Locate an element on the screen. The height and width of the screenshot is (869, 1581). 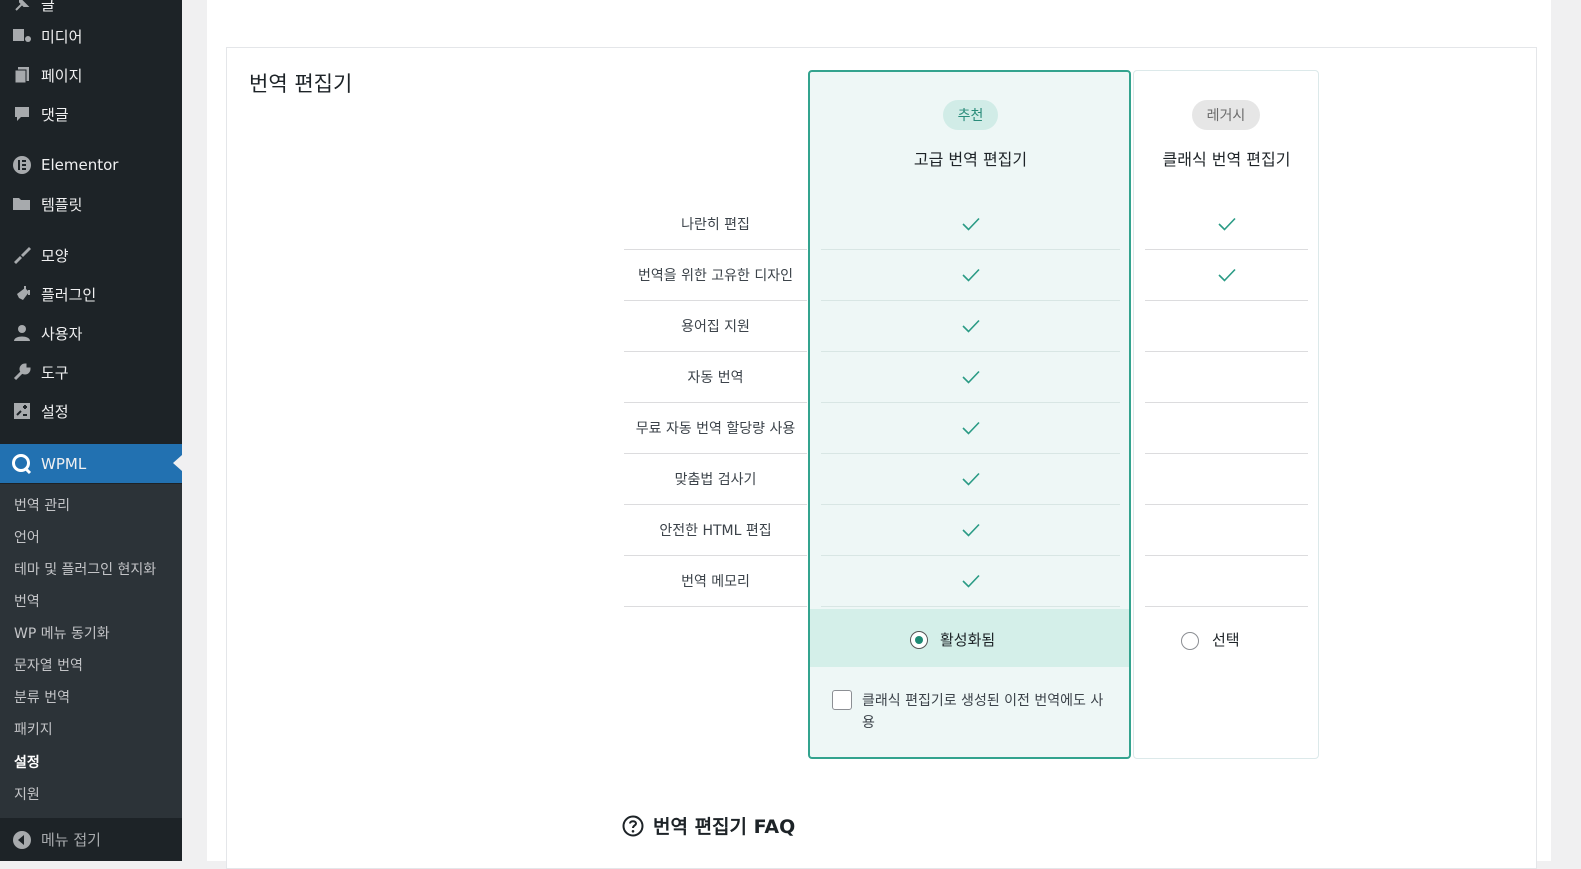
classic-editor-radio is located at coordinates (1190, 641).